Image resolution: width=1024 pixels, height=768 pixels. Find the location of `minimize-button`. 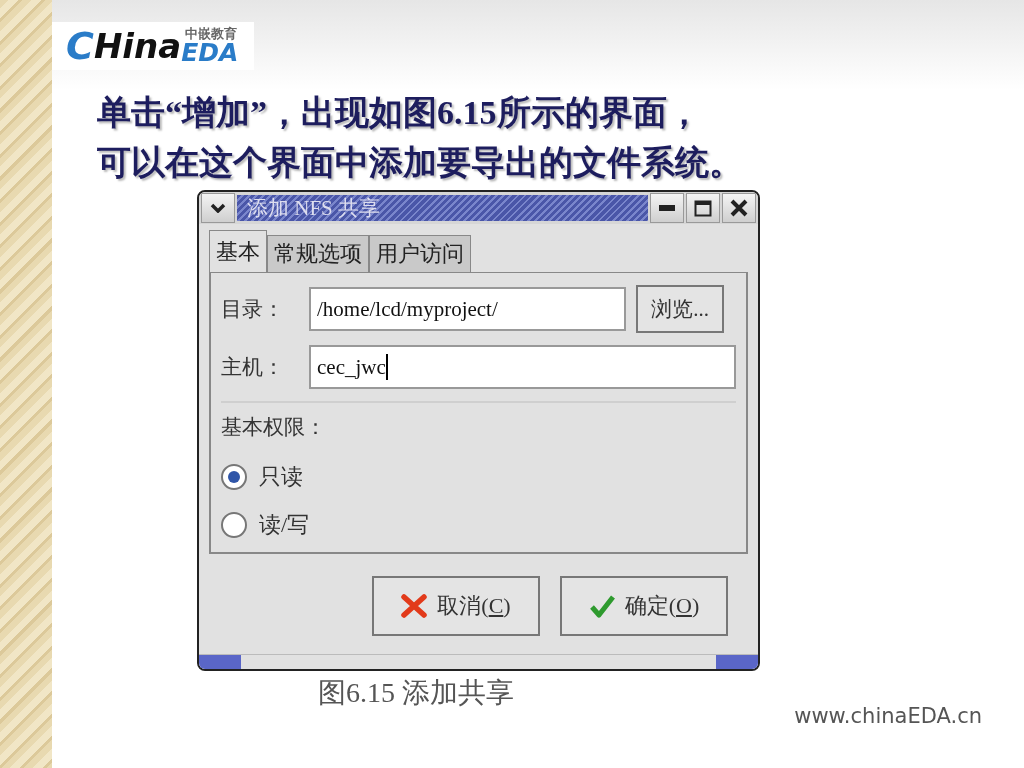

minimize-button is located at coordinates (667, 208).